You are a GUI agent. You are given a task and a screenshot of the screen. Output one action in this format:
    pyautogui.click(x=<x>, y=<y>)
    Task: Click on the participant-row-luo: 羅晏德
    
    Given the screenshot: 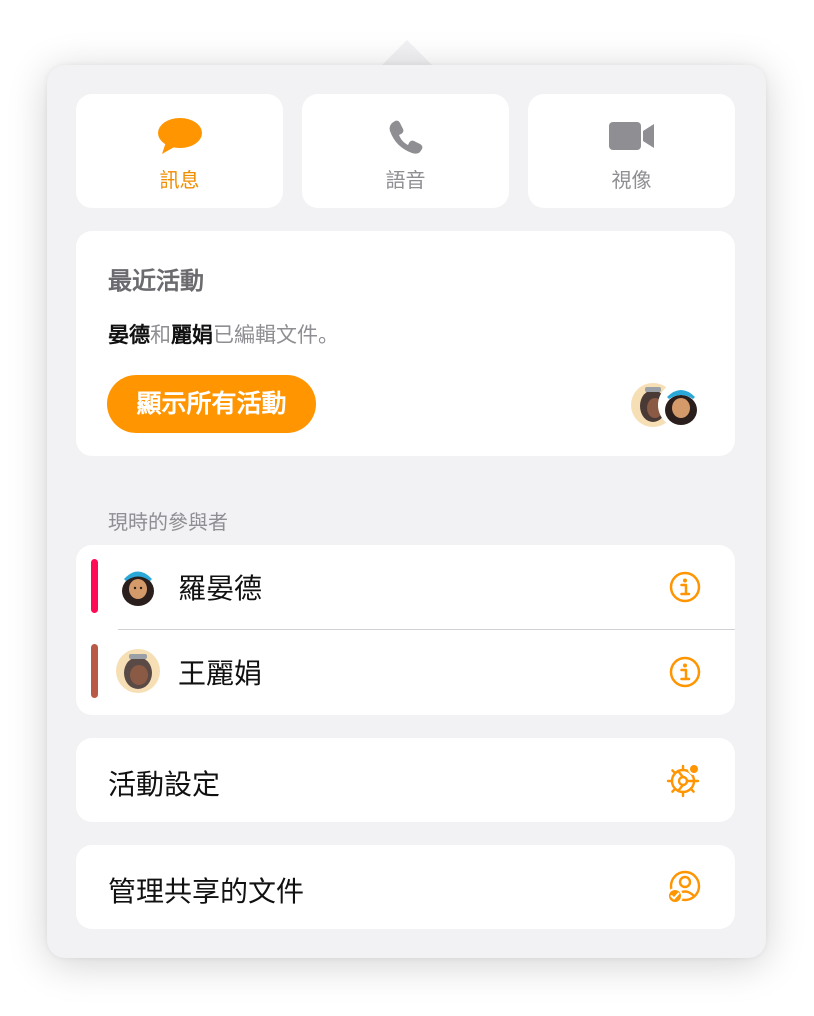 What is the action you would take?
    pyautogui.click(x=405, y=587)
    